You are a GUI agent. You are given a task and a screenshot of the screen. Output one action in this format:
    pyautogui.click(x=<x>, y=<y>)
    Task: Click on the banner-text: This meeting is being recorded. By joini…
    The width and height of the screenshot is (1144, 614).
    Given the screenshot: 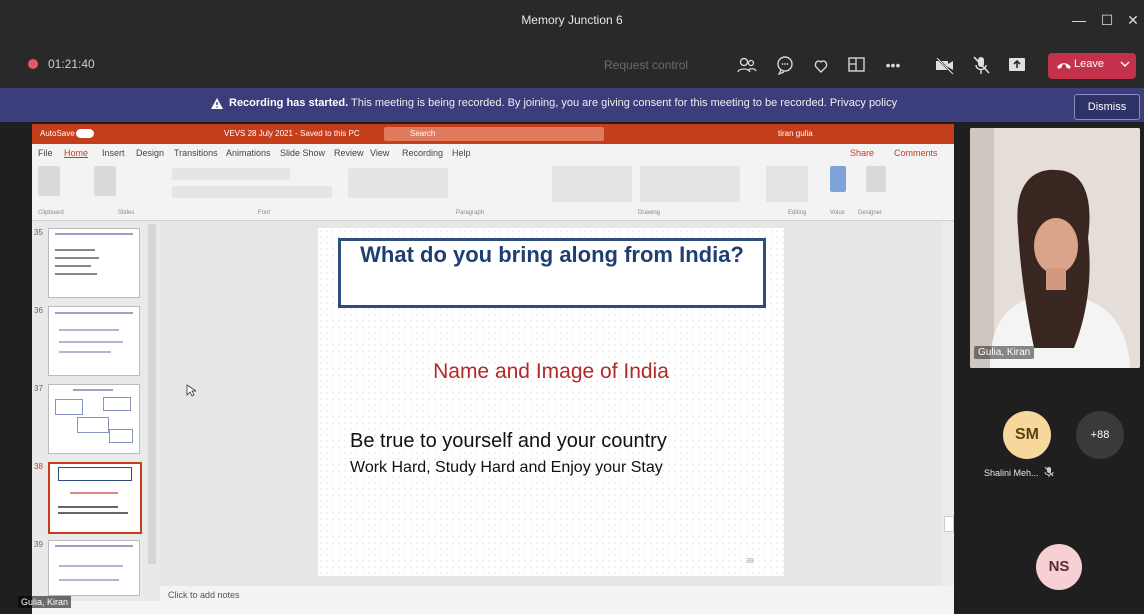 What is the action you would take?
    pyautogui.click(x=623, y=103)
    